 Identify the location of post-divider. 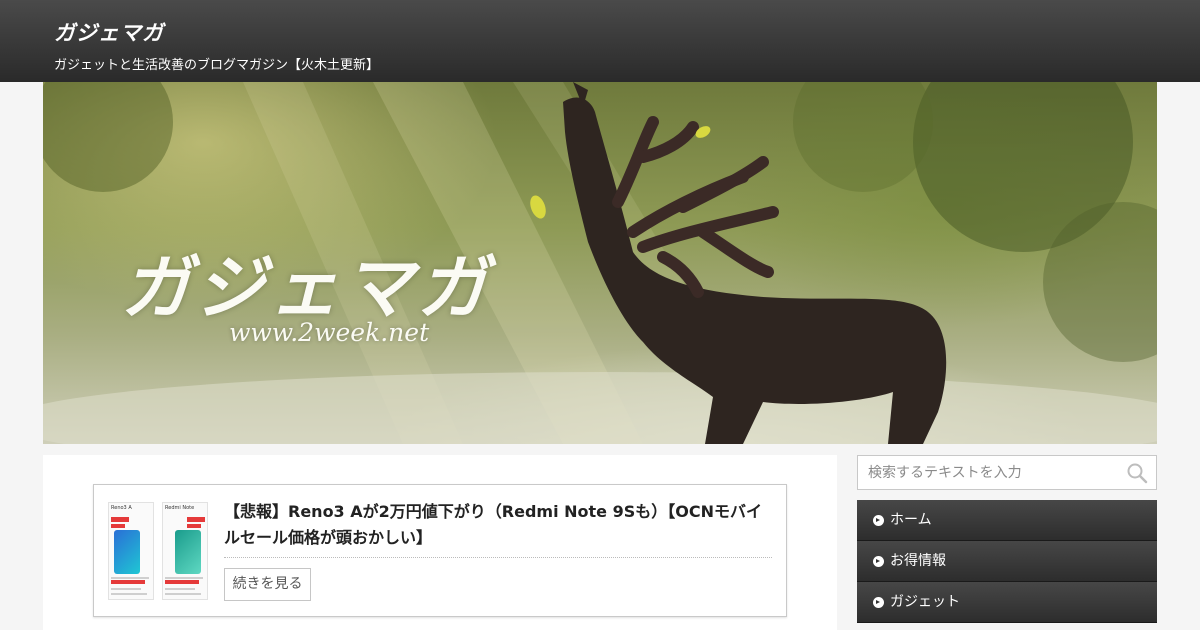
(498, 557).